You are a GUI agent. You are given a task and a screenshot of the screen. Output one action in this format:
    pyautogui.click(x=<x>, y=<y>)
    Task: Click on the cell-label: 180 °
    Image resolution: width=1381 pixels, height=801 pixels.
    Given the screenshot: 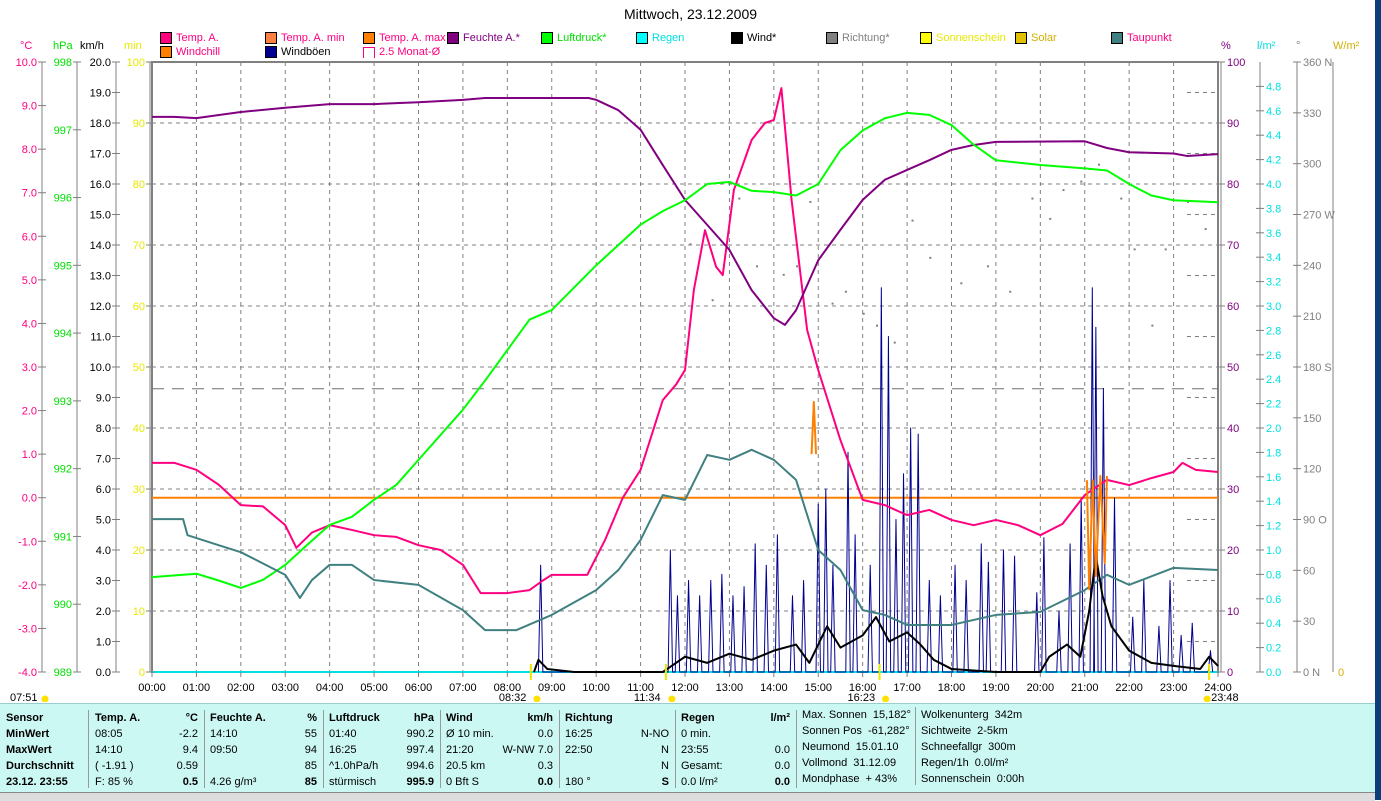 What is the action you would take?
    pyautogui.click(x=578, y=782)
    